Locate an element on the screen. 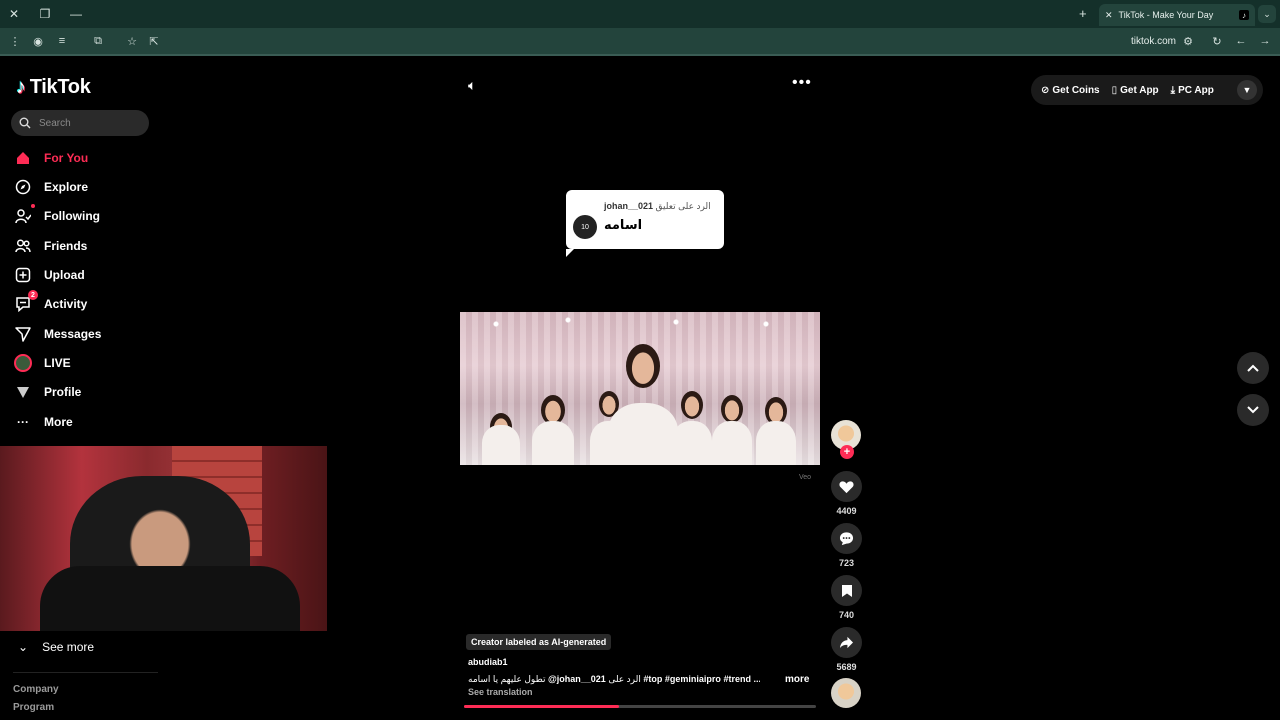 The width and height of the screenshot is (1280, 720). pc-app-label: PC App is located at coordinates (1196, 90).